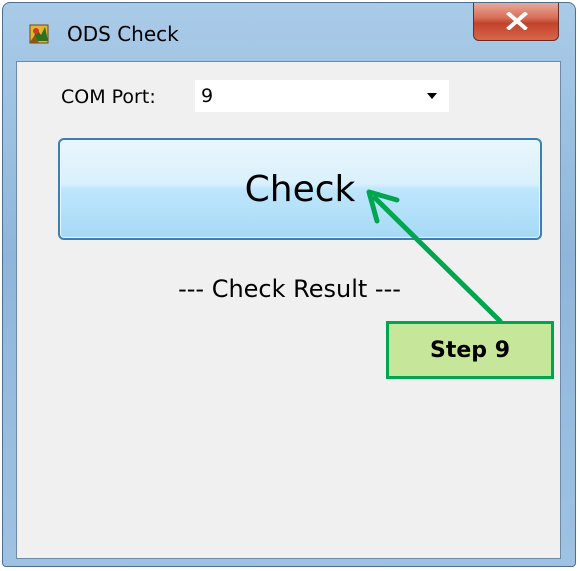 The image size is (580, 571). Describe the element at coordinates (40, 34) in the screenshot. I see `app-icon` at that location.